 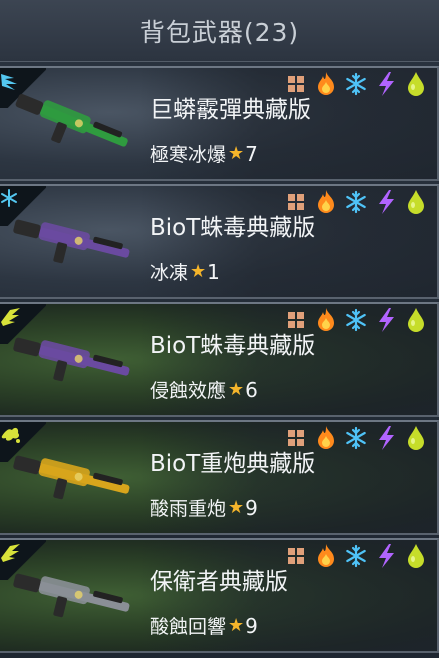 I want to click on skill-level: 7, so click(x=251, y=153).